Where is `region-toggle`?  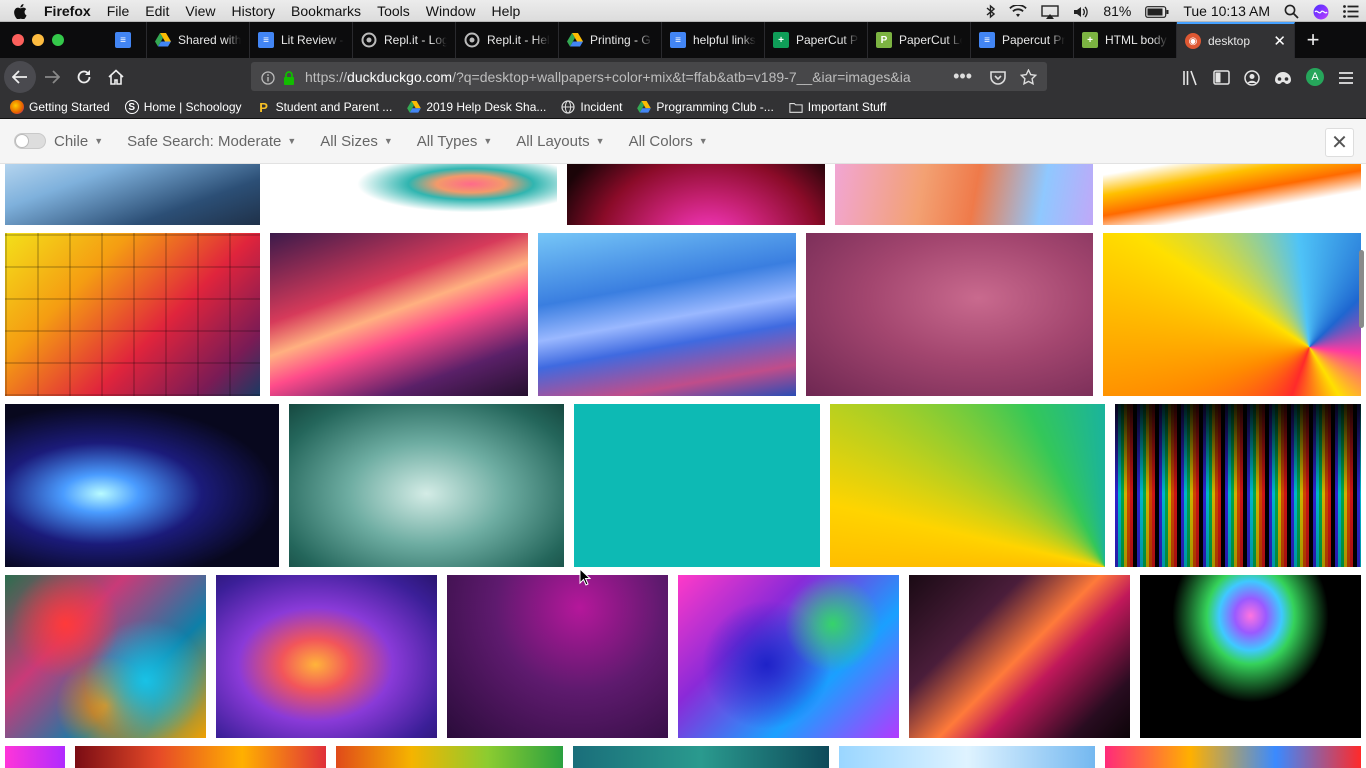 region-toggle is located at coordinates (30, 141).